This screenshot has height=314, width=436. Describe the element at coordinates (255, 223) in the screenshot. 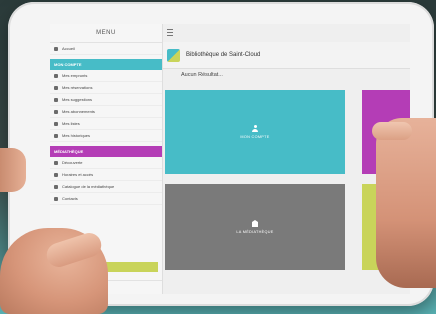

I see `building-icon` at that location.